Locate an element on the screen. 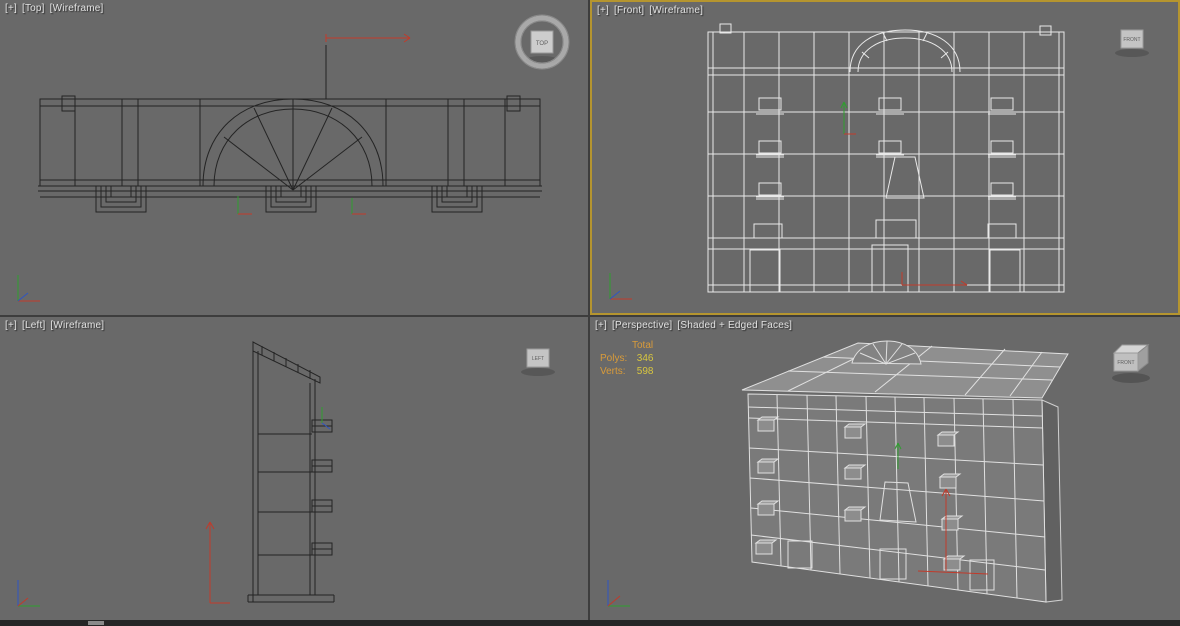 This screenshot has width=1180, height=626. front-view-wireframe is located at coordinates (886, 158).